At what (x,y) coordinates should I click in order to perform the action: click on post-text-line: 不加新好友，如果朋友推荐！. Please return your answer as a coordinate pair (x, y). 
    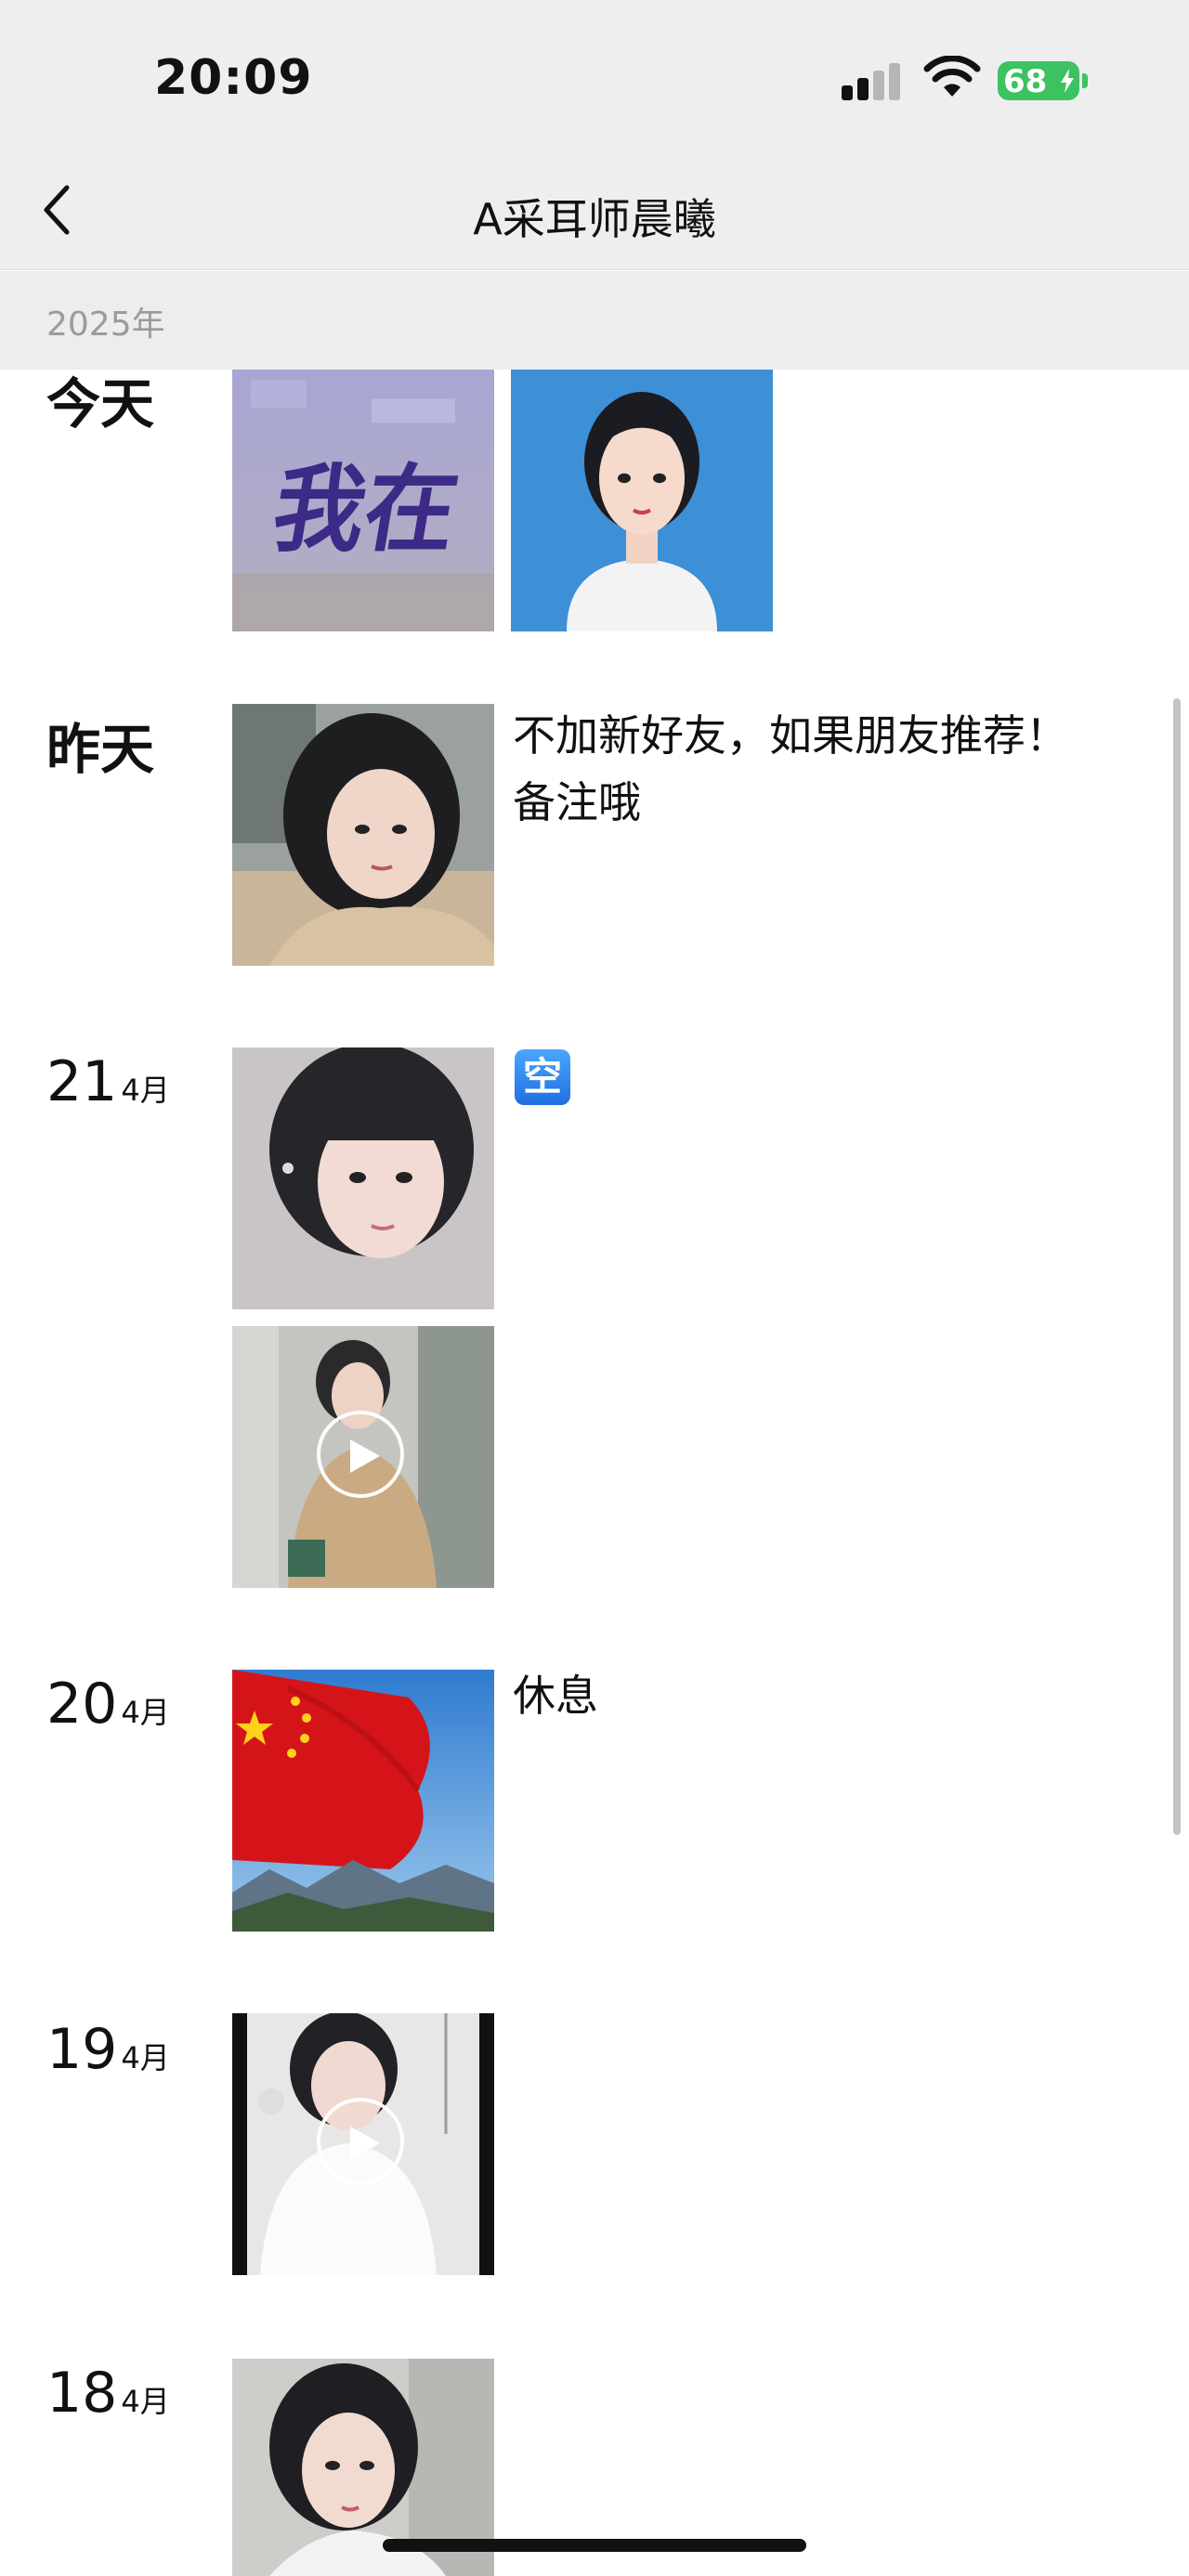
    Looking at the image, I should click on (790, 735).